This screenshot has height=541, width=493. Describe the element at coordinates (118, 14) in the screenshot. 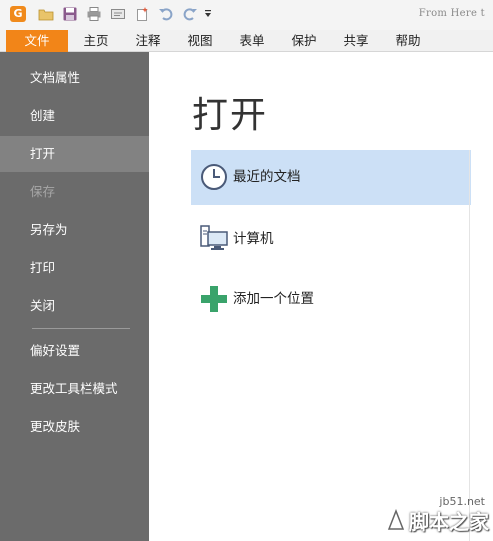

I see `scan-icon` at that location.